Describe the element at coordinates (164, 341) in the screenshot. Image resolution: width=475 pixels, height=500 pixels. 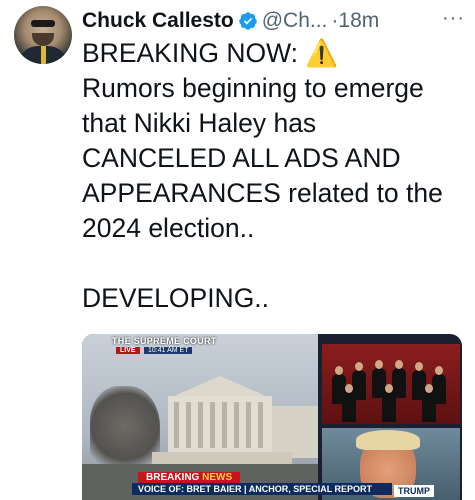
I see `channel-bug: THE SUPREME COURT` at that location.